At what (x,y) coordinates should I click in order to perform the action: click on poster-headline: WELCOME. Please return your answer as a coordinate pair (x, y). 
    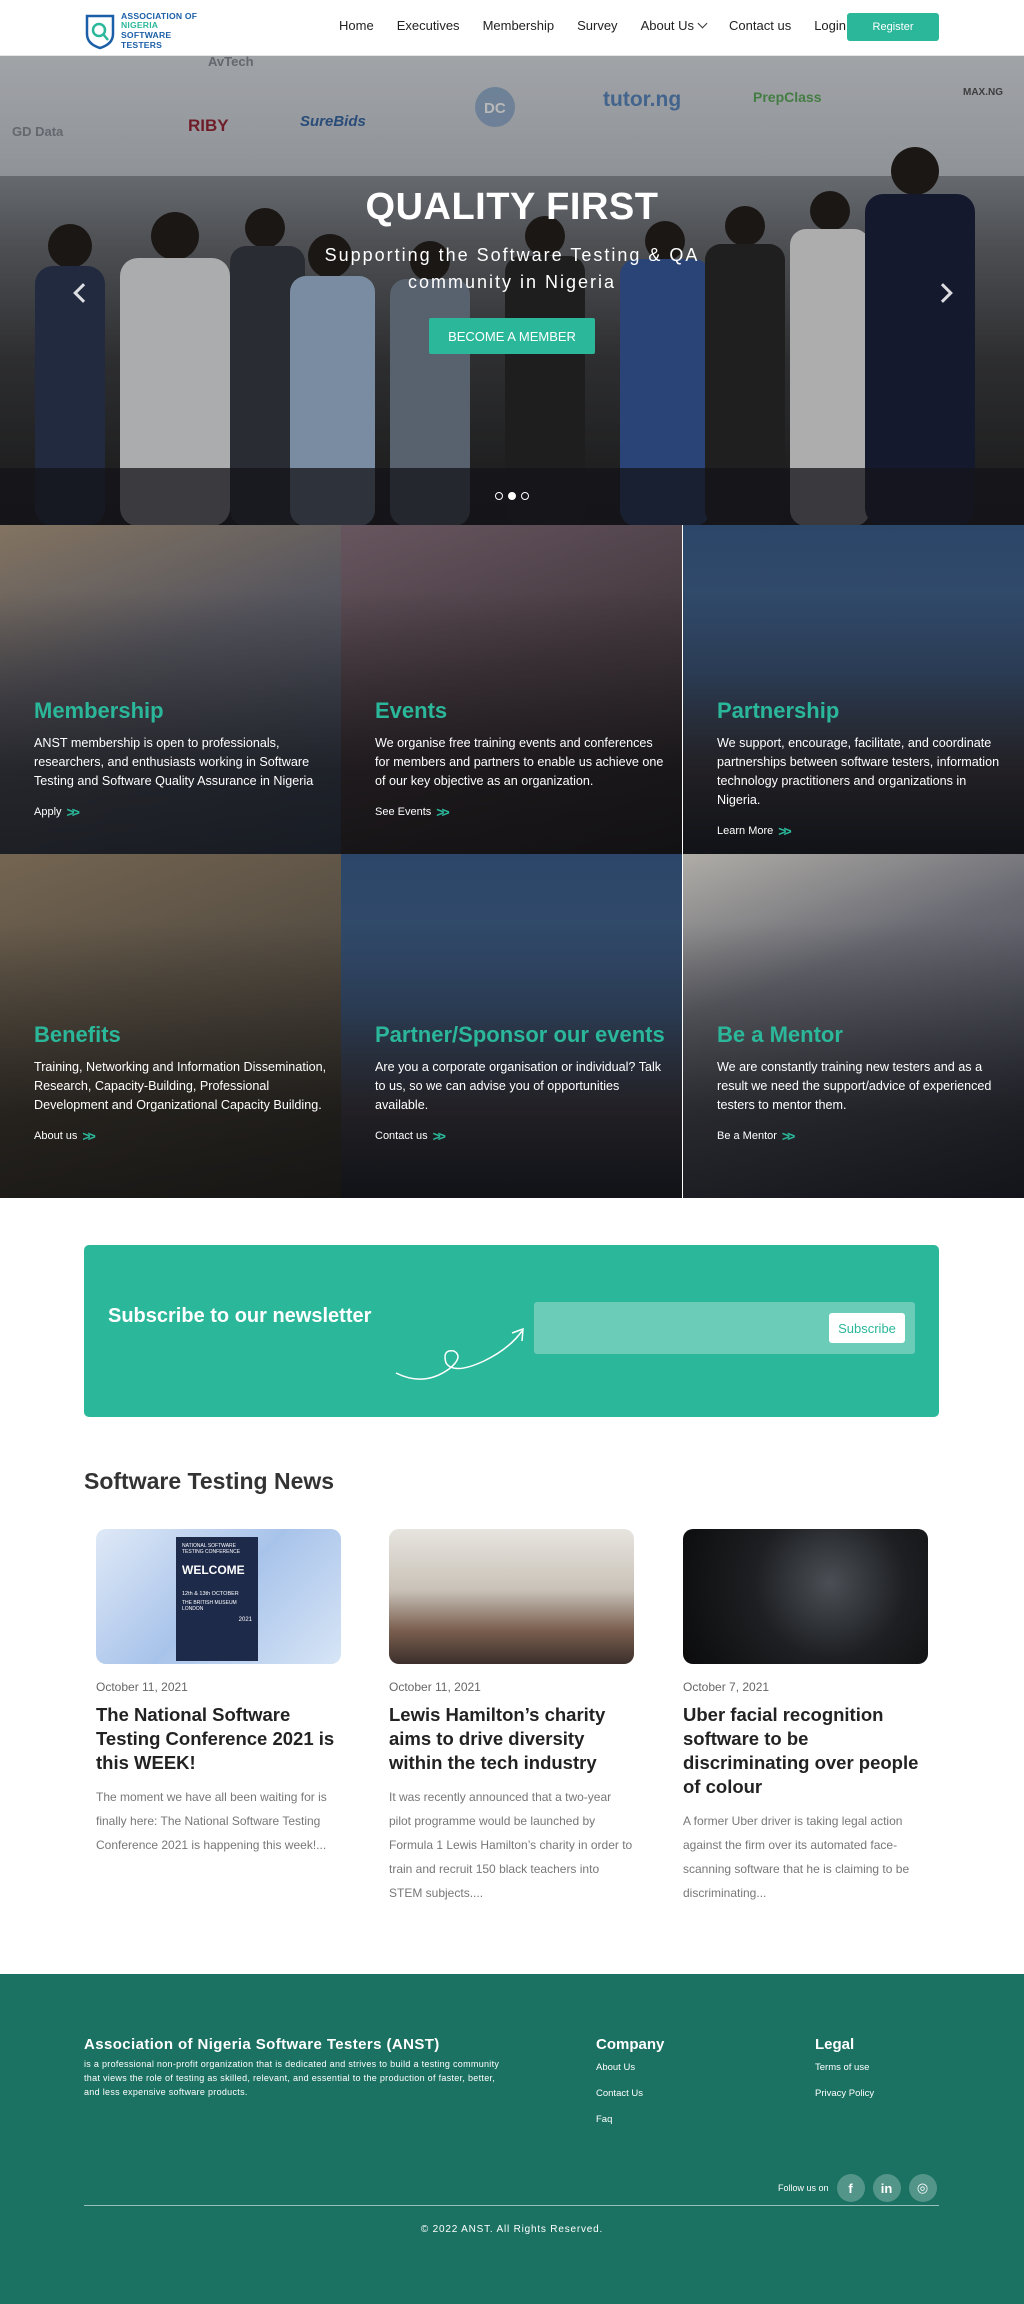
    Looking at the image, I should click on (213, 1570).